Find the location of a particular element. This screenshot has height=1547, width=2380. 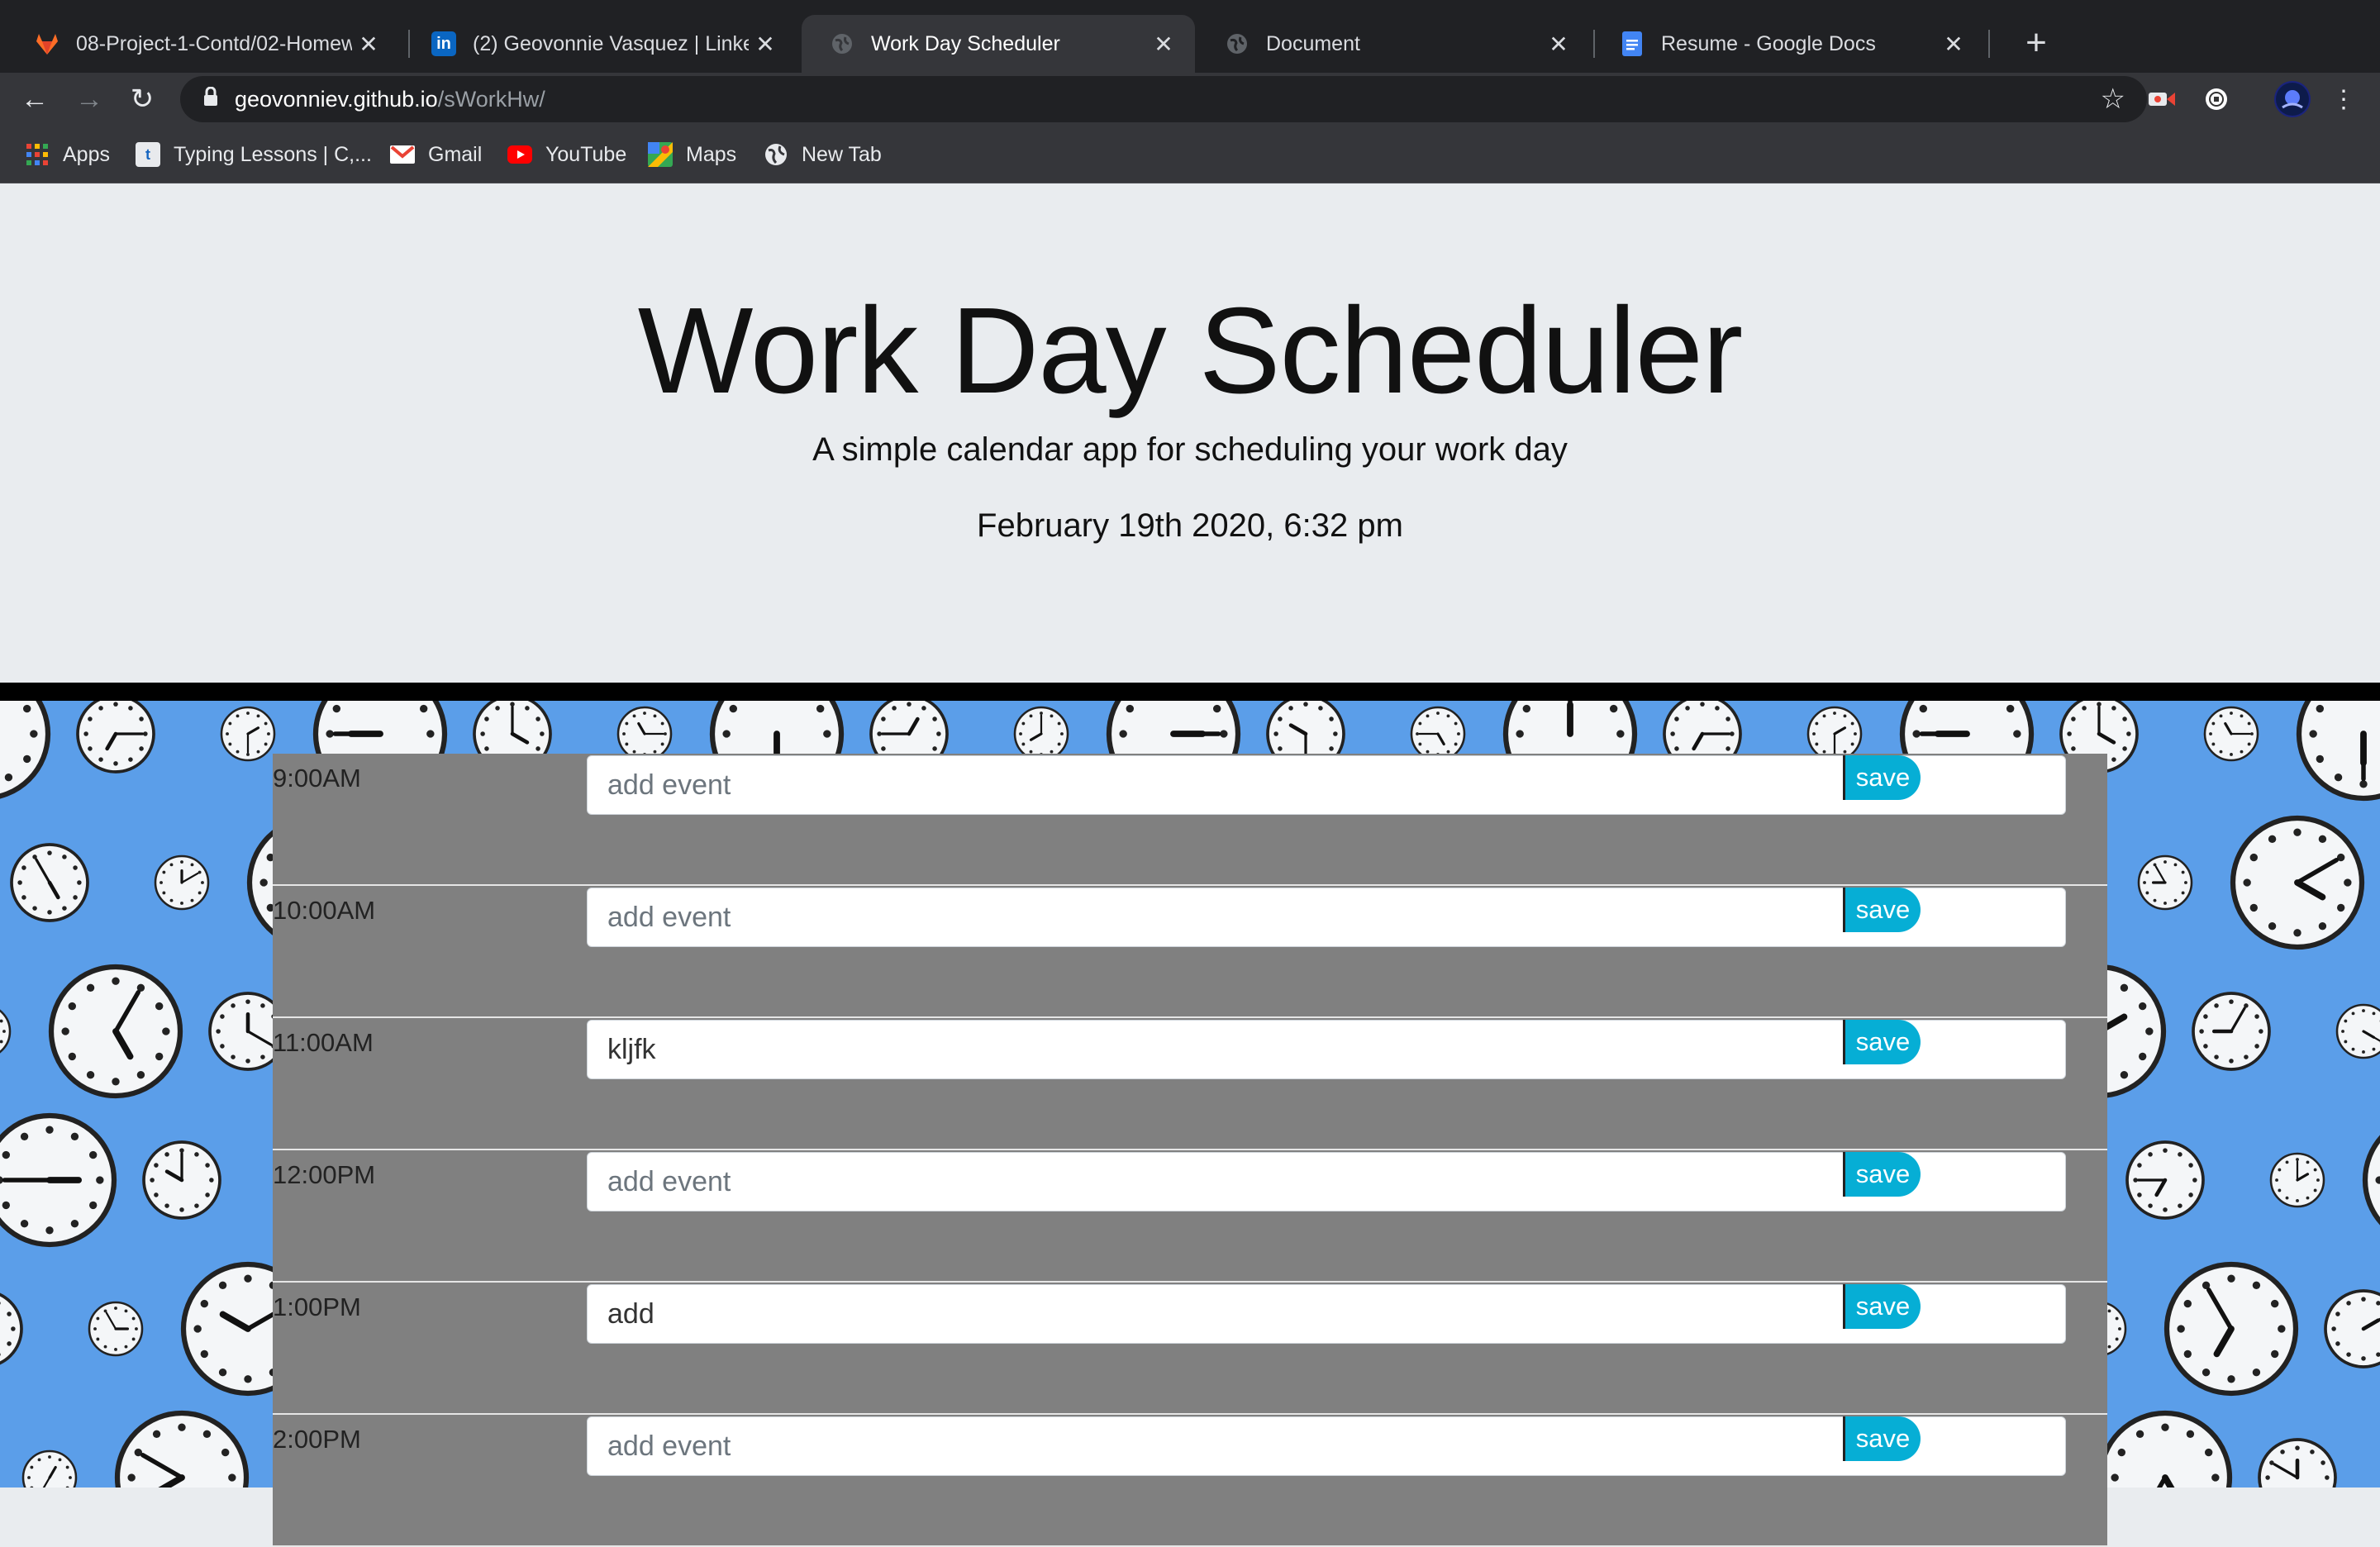

hour-label: 9:00AM is located at coordinates (317, 778).